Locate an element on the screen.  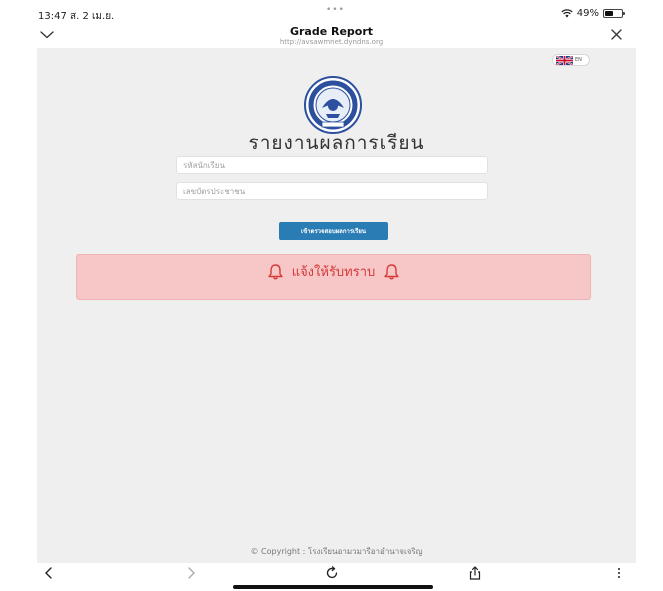
alert-content: แจ้งให้รับทราบ is located at coordinates (333, 271).